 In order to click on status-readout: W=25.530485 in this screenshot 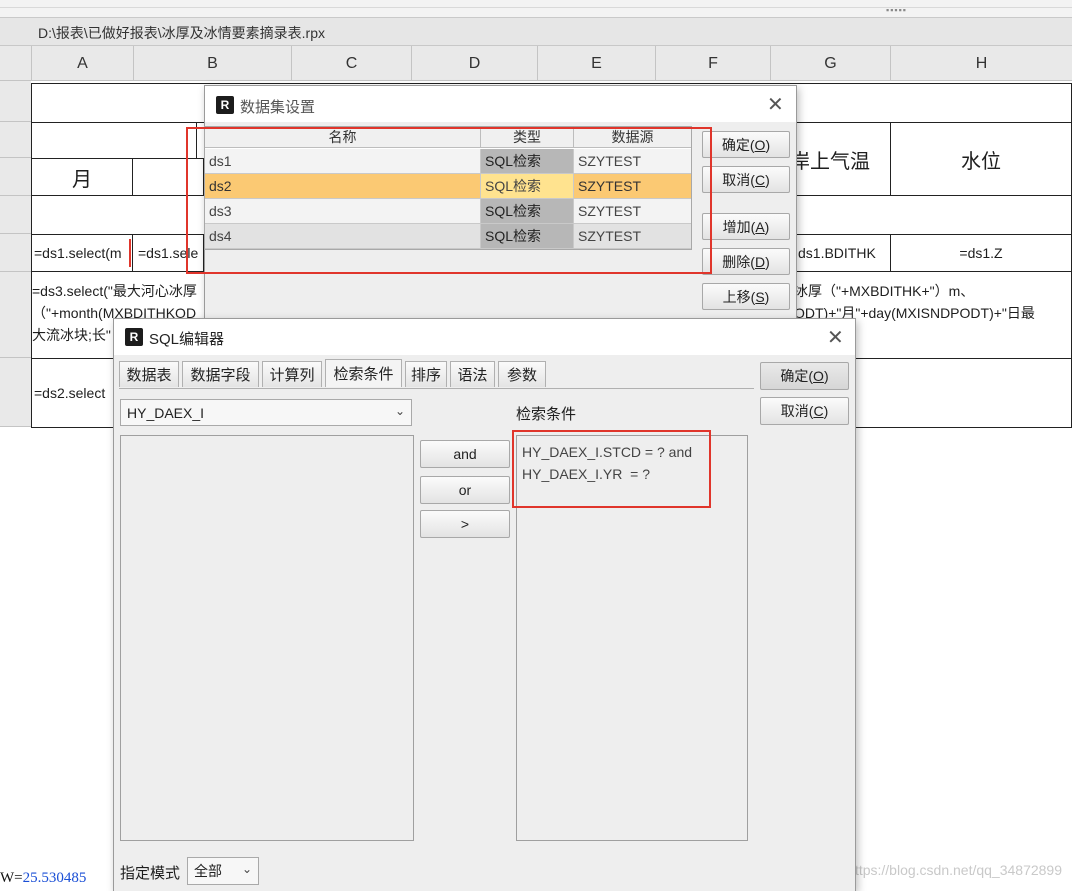, I will do `click(43, 878)`.